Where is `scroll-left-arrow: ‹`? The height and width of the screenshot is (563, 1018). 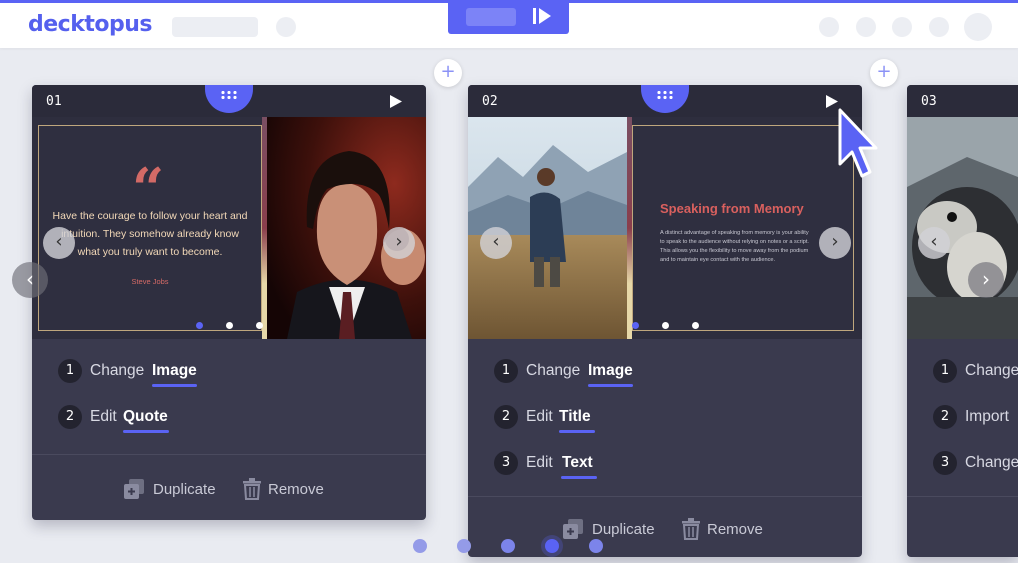 scroll-left-arrow: ‹ is located at coordinates (30, 280).